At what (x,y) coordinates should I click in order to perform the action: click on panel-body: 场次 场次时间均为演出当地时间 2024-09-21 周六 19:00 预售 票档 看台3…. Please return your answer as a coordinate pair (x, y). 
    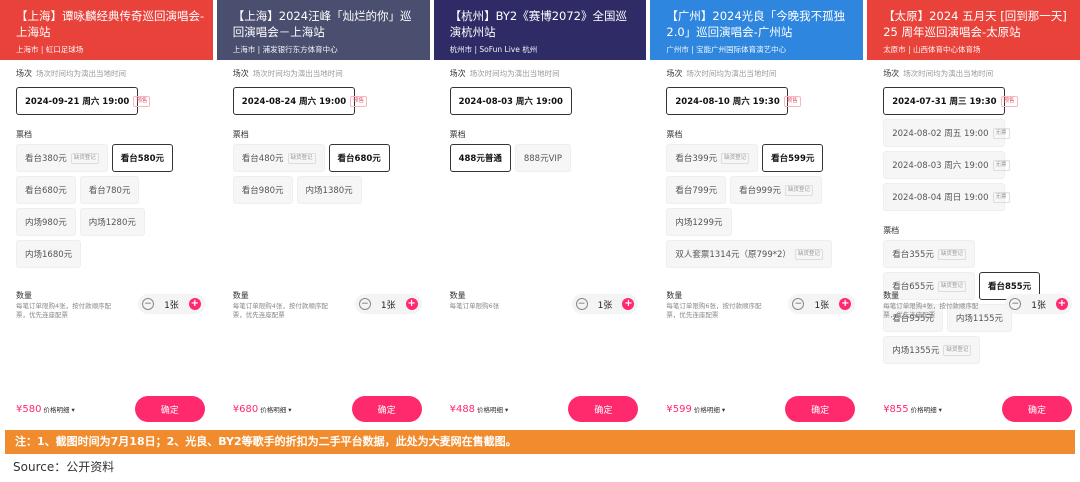
    Looking at the image, I should click on (106, 245).